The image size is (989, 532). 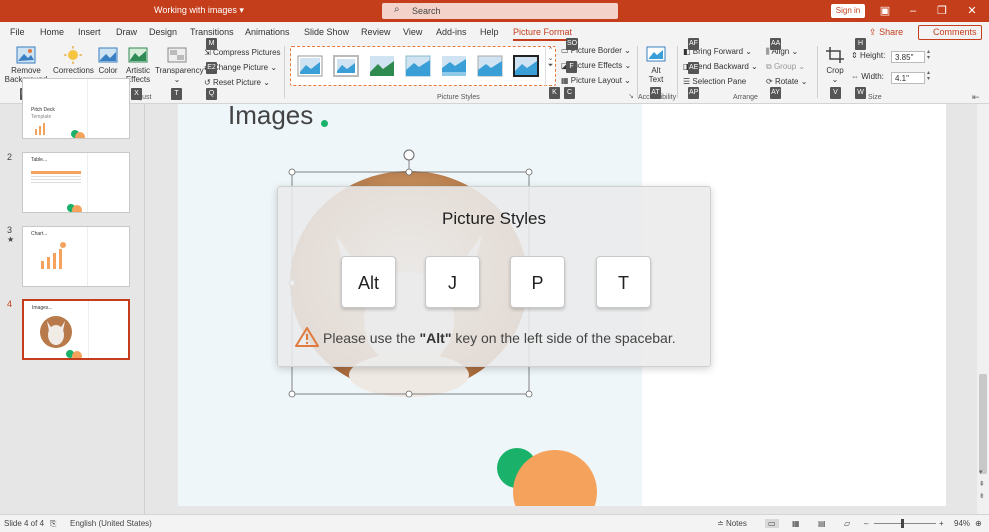 What do you see at coordinates (772, 523) in the screenshot?
I see `normal-view-icon: ▭` at bounding box center [772, 523].